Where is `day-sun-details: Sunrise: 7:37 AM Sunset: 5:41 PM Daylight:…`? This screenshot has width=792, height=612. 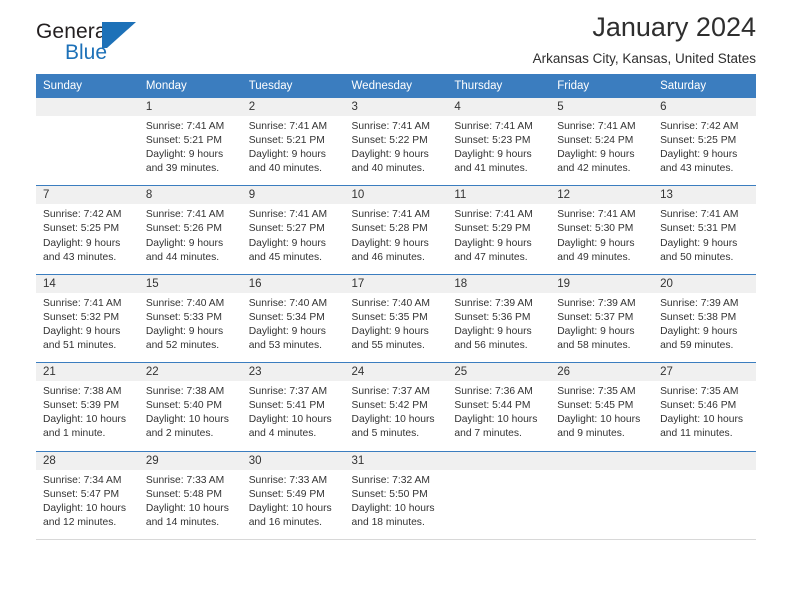 day-sun-details: Sunrise: 7:37 AM Sunset: 5:41 PM Daylight:… is located at coordinates (293, 416).